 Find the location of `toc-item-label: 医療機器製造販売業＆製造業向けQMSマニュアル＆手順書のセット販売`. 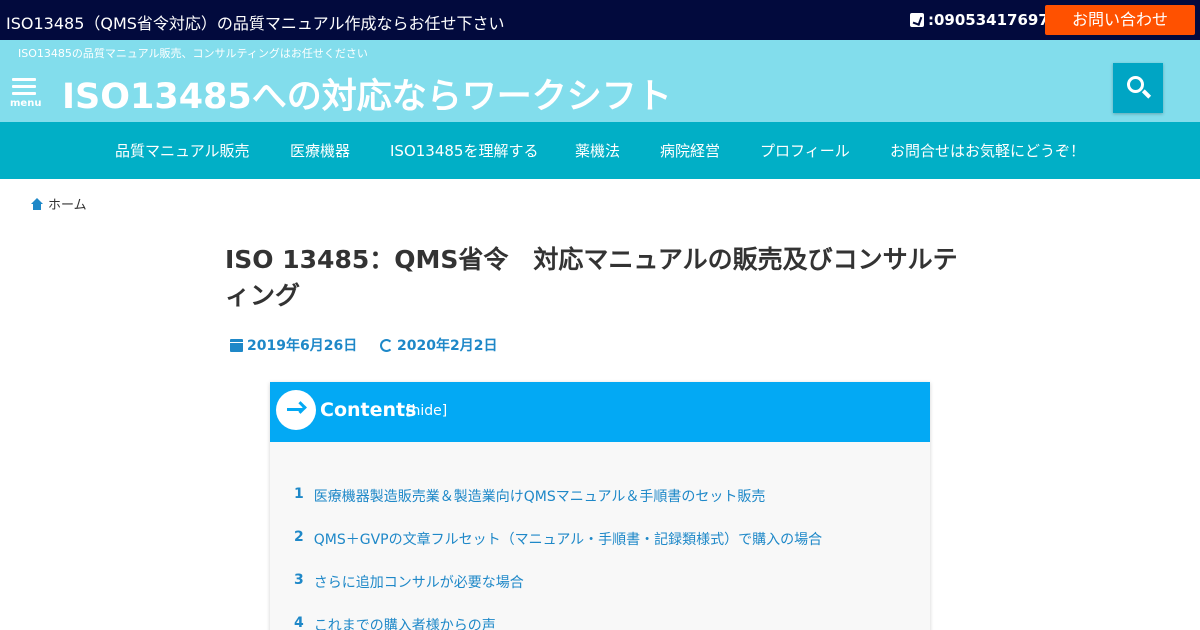

toc-item-label: 医療機器製造販売業＆製造業向けQMSマニュアル＆手順書のセット販売 is located at coordinates (539, 497).